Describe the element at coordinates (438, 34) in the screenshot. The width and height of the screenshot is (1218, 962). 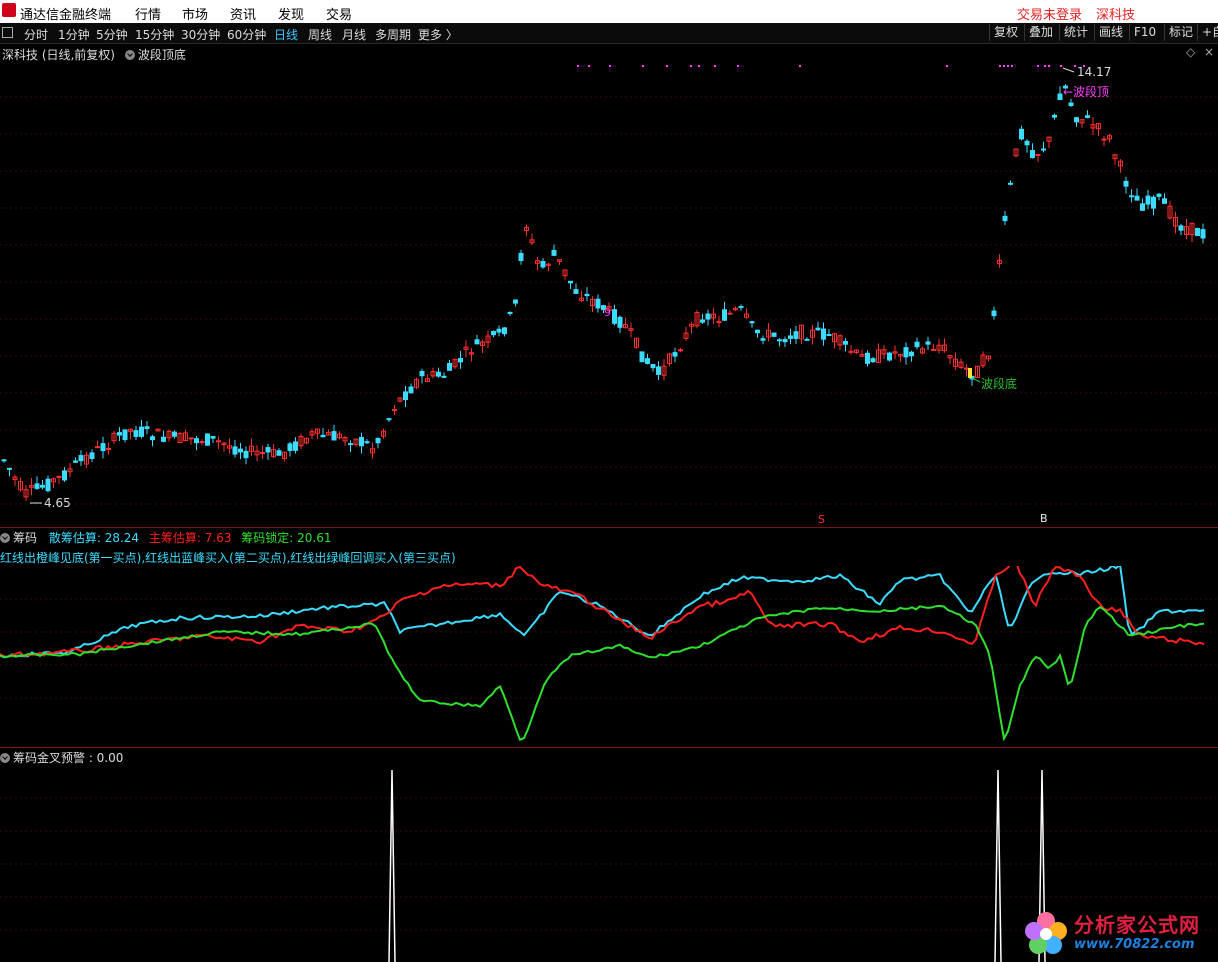
I see `period-tab-more: 更多 〉` at that location.